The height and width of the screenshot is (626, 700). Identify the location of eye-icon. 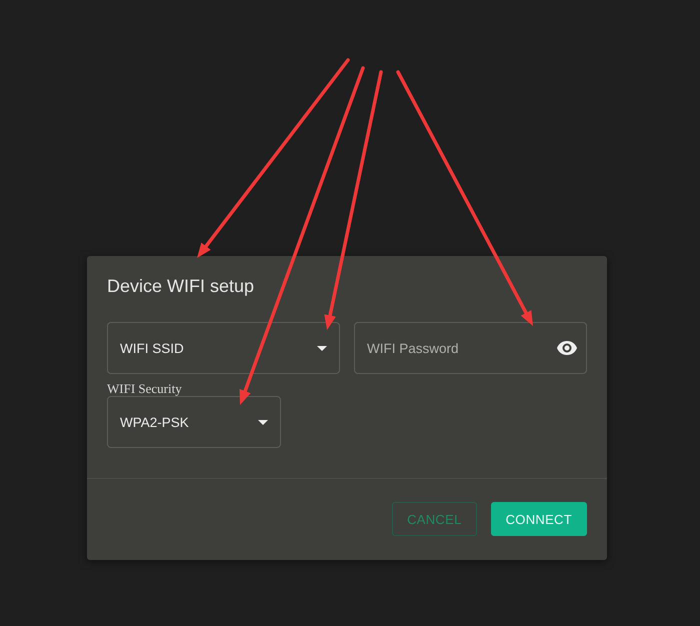
(567, 348).